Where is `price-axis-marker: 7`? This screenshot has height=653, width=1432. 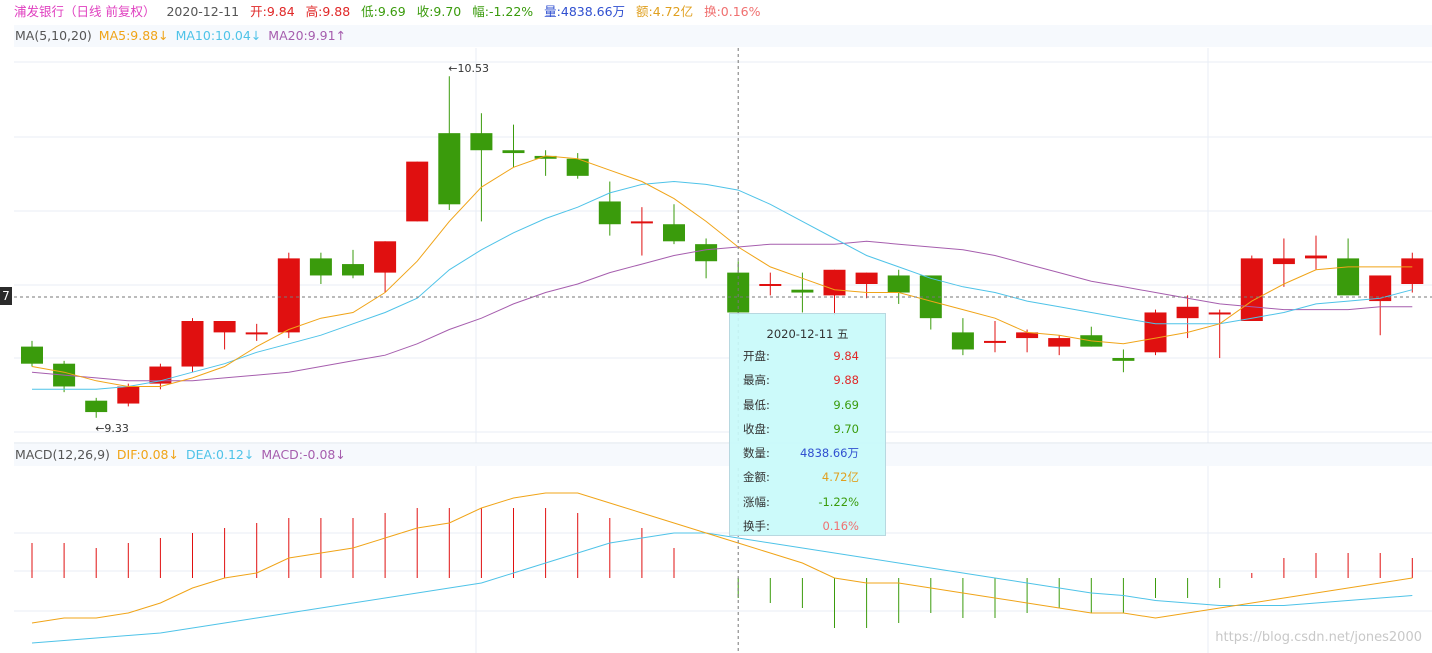
price-axis-marker: 7 is located at coordinates (6, 296).